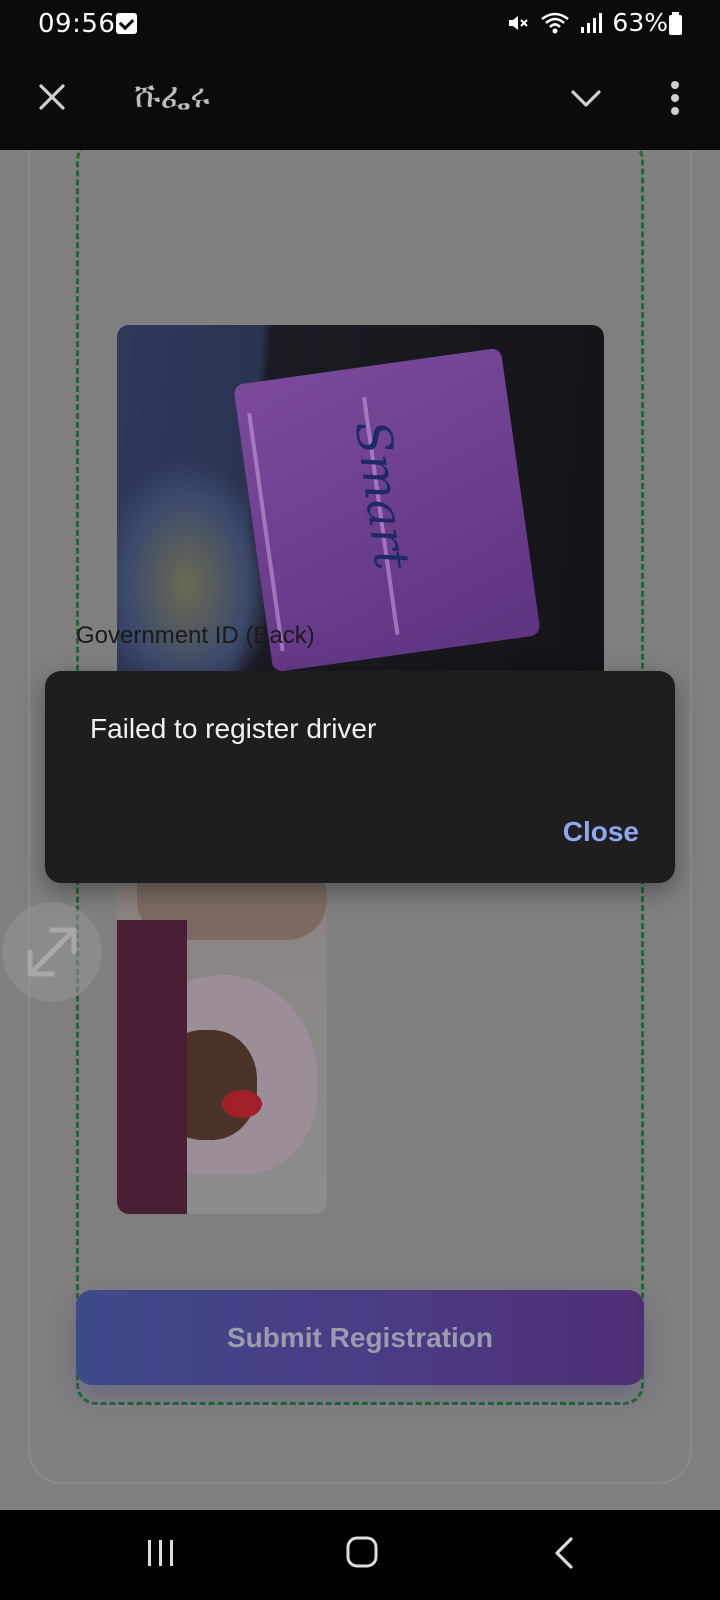 This screenshot has width=720, height=1600. What do you see at coordinates (601, 832) in the screenshot?
I see `dialog-close-button: Close` at bounding box center [601, 832].